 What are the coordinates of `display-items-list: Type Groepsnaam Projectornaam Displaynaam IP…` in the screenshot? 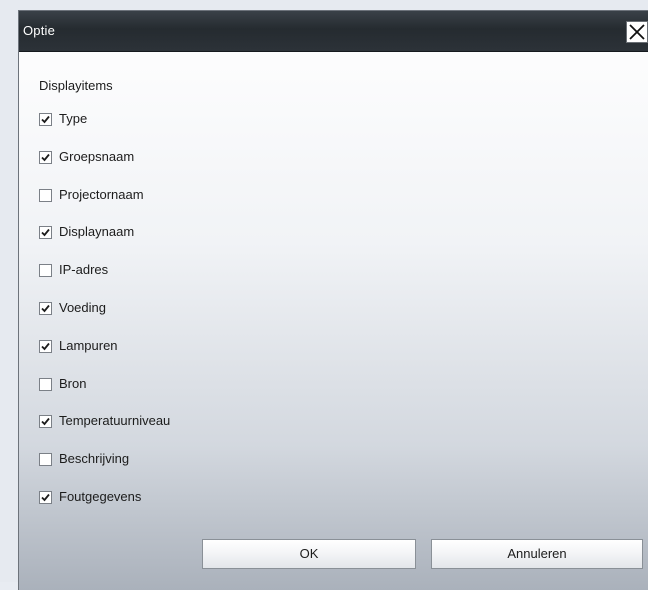 It's located at (104, 319).